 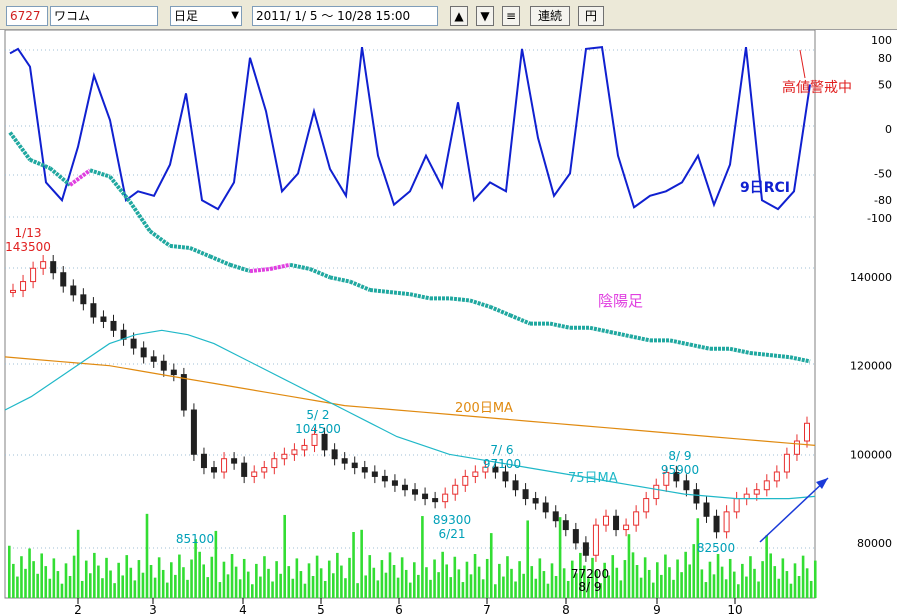 I want to click on ma200-line, so click(x=410, y=401).